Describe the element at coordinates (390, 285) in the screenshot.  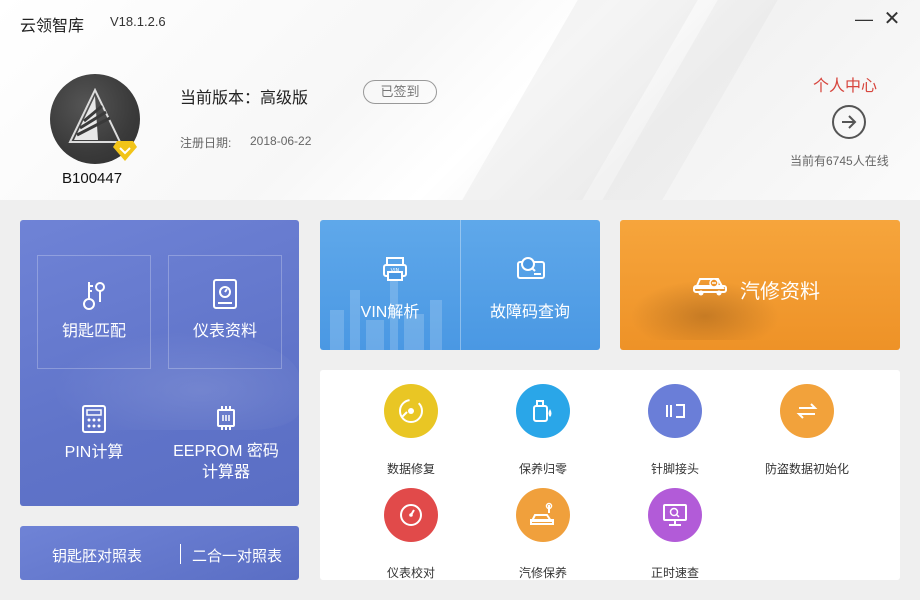
I see `vin-decode-button: VIN VIN解析` at that location.